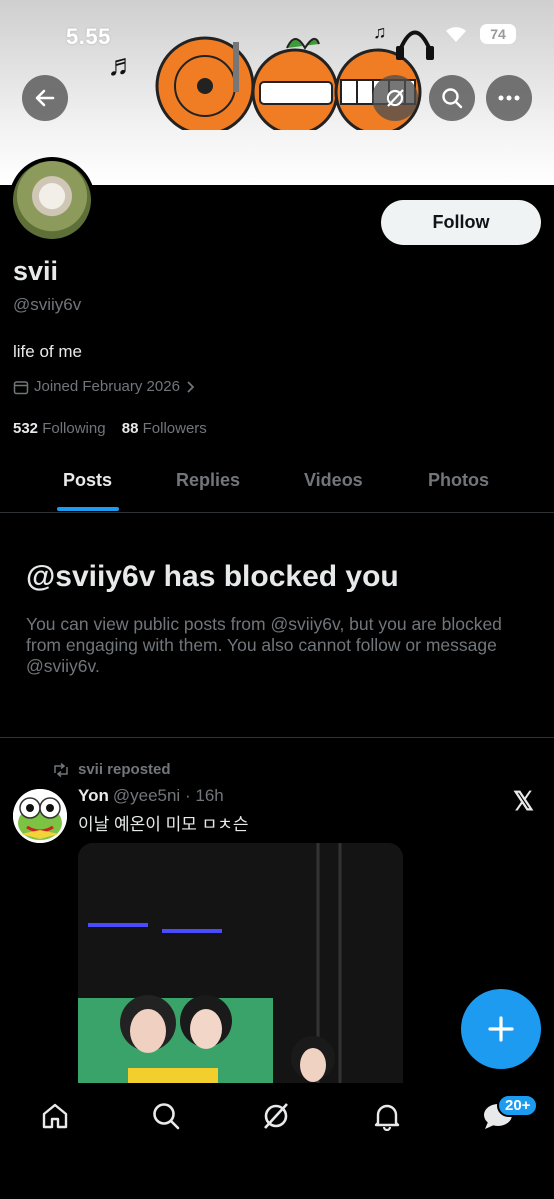 The width and height of the screenshot is (554, 1199). Describe the element at coordinates (191, 386) in the screenshot. I see `chevron-right-icon` at that location.